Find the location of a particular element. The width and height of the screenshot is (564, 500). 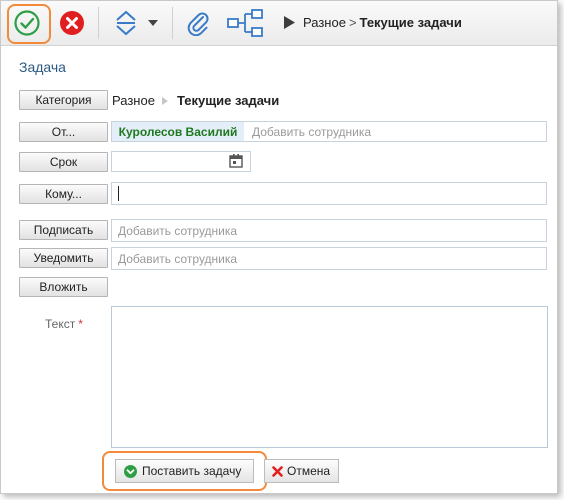

priority-dropdown is located at coordinates (153, 23).